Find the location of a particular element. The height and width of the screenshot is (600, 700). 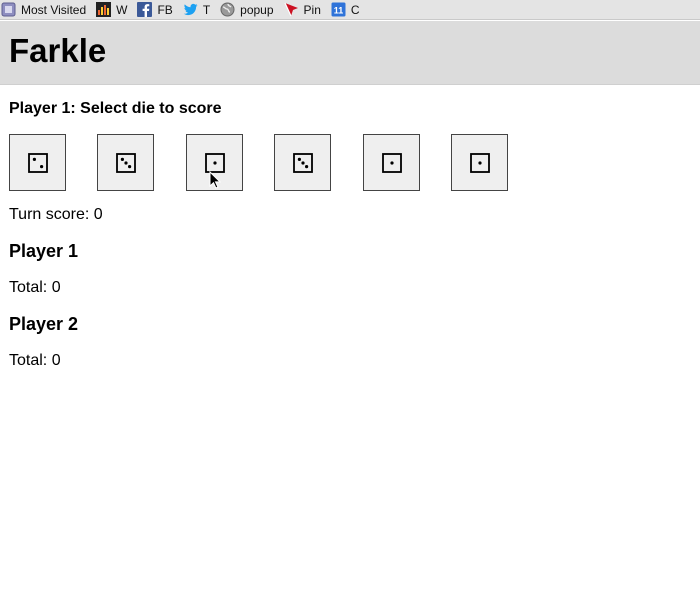

bookmark-c: 11 C is located at coordinates (345, 10).